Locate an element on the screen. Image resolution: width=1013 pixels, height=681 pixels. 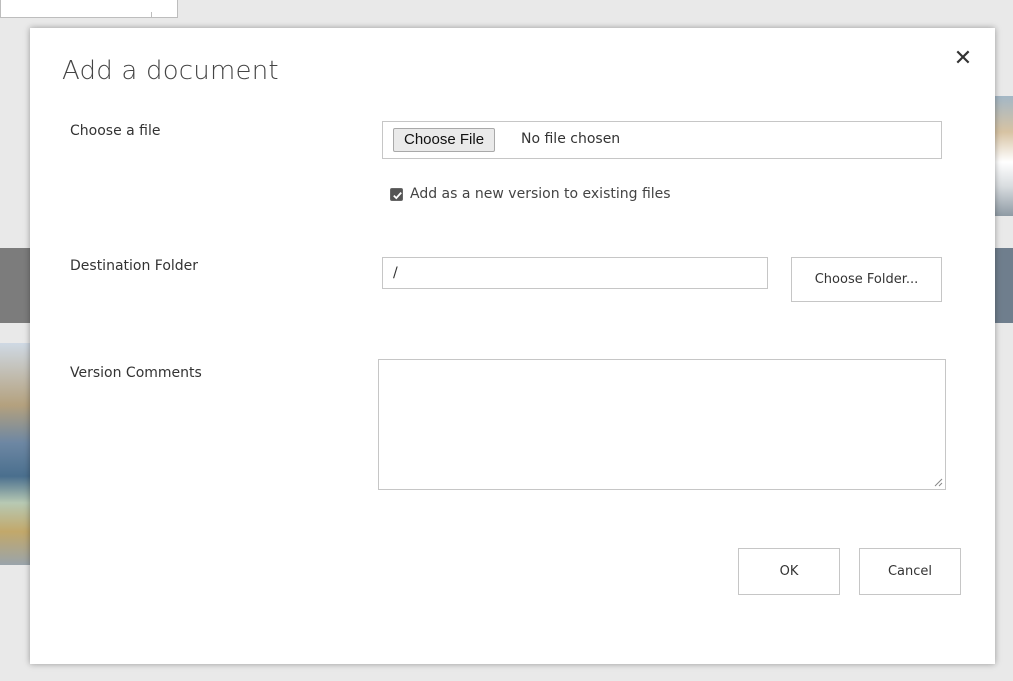
background-image-strip-left is located at coordinates (16, 285).